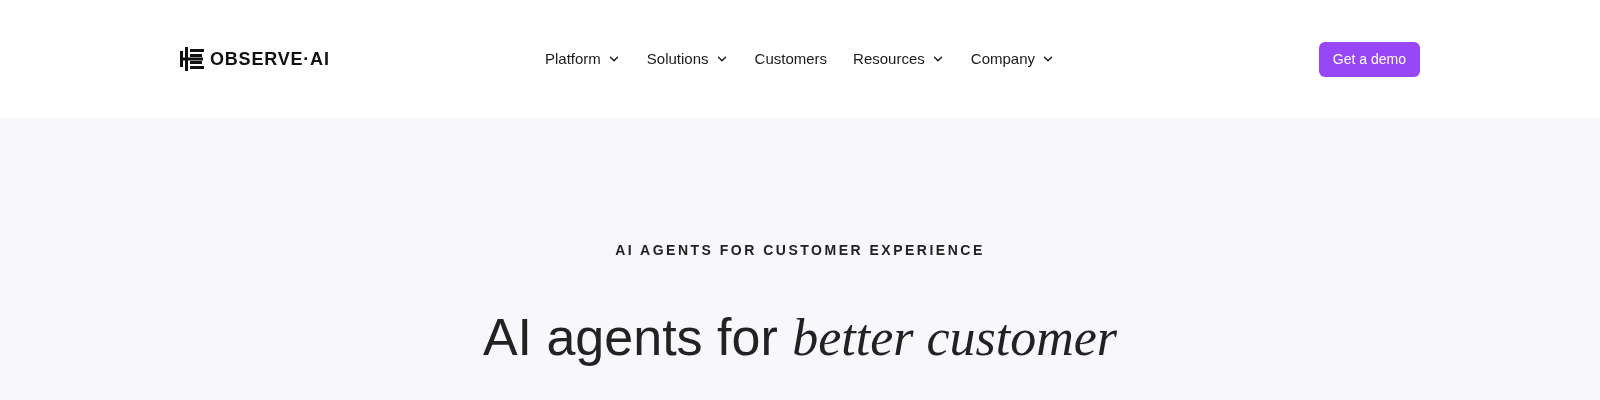  I want to click on nav-link: Resources, so click(899, 59).